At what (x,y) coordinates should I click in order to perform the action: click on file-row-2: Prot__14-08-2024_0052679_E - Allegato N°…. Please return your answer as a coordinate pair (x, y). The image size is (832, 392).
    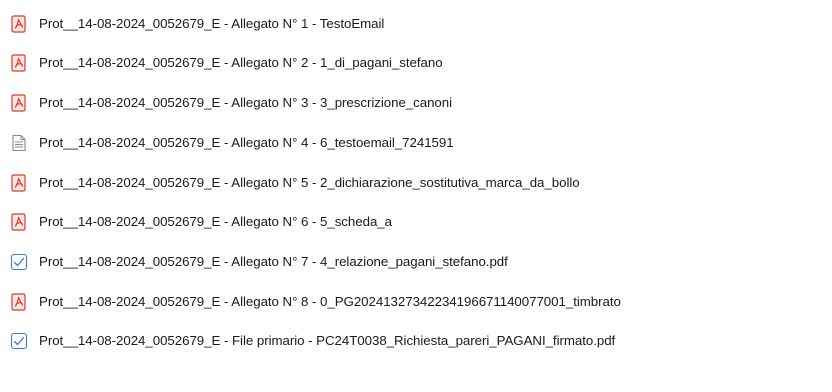
    Looking at the image, I should click on (416, 63).